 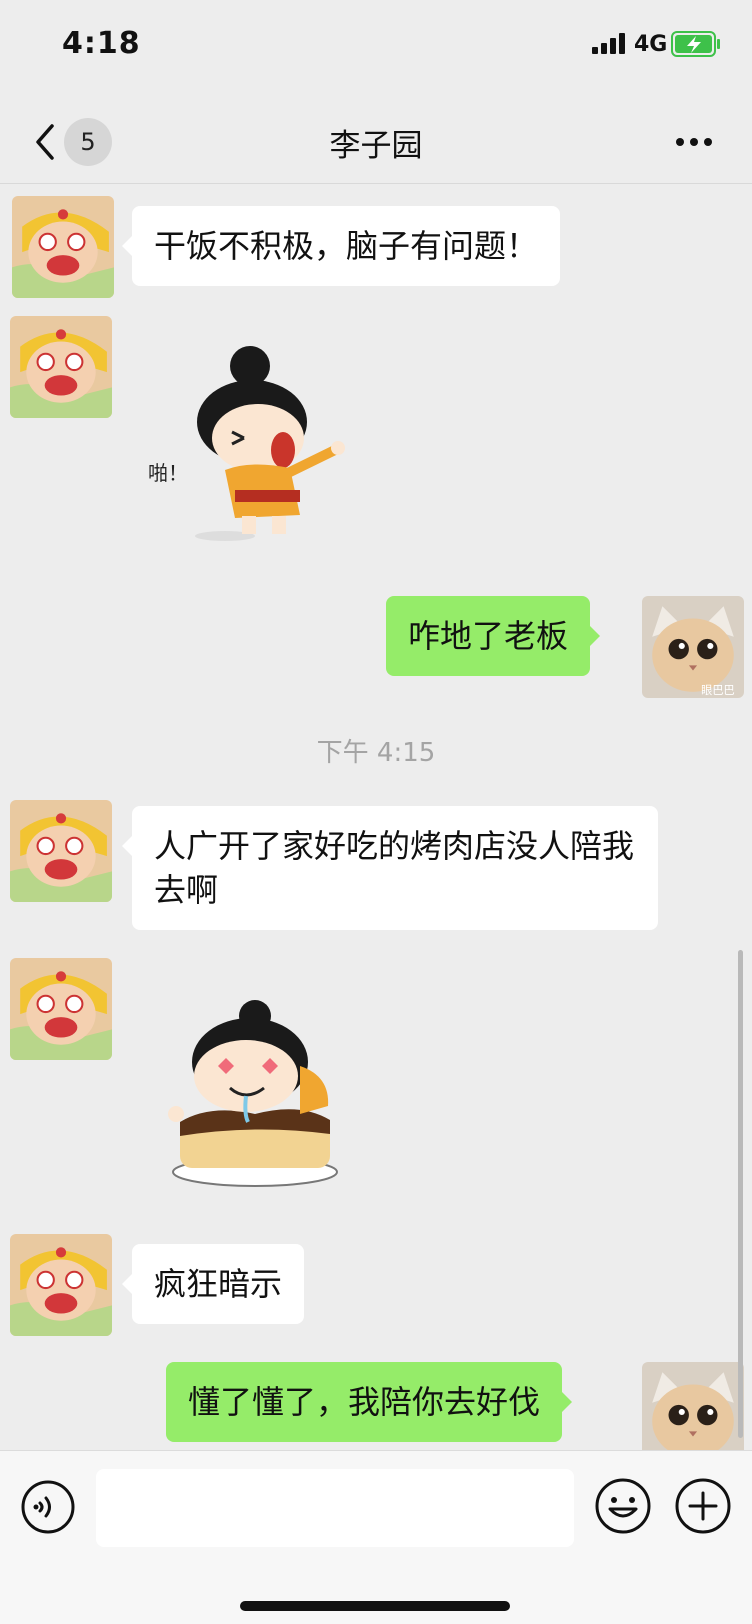 What do you see at coordinates (168, 473) in the screenshot?
I see `sticker-caption: 啪！` at bounding box center [168, 473].